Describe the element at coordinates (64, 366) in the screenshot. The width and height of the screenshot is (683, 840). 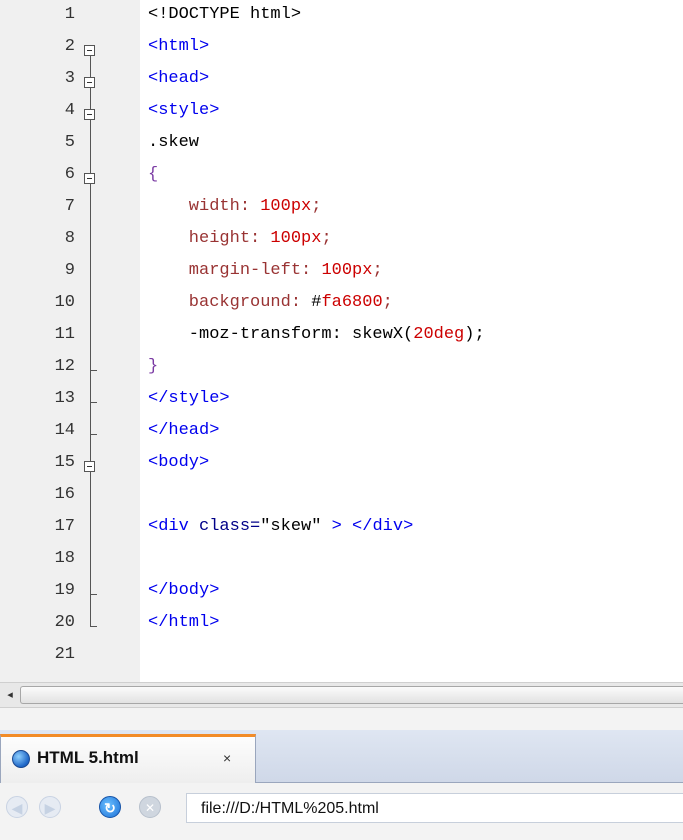
I see `line-number: 12` at that location.